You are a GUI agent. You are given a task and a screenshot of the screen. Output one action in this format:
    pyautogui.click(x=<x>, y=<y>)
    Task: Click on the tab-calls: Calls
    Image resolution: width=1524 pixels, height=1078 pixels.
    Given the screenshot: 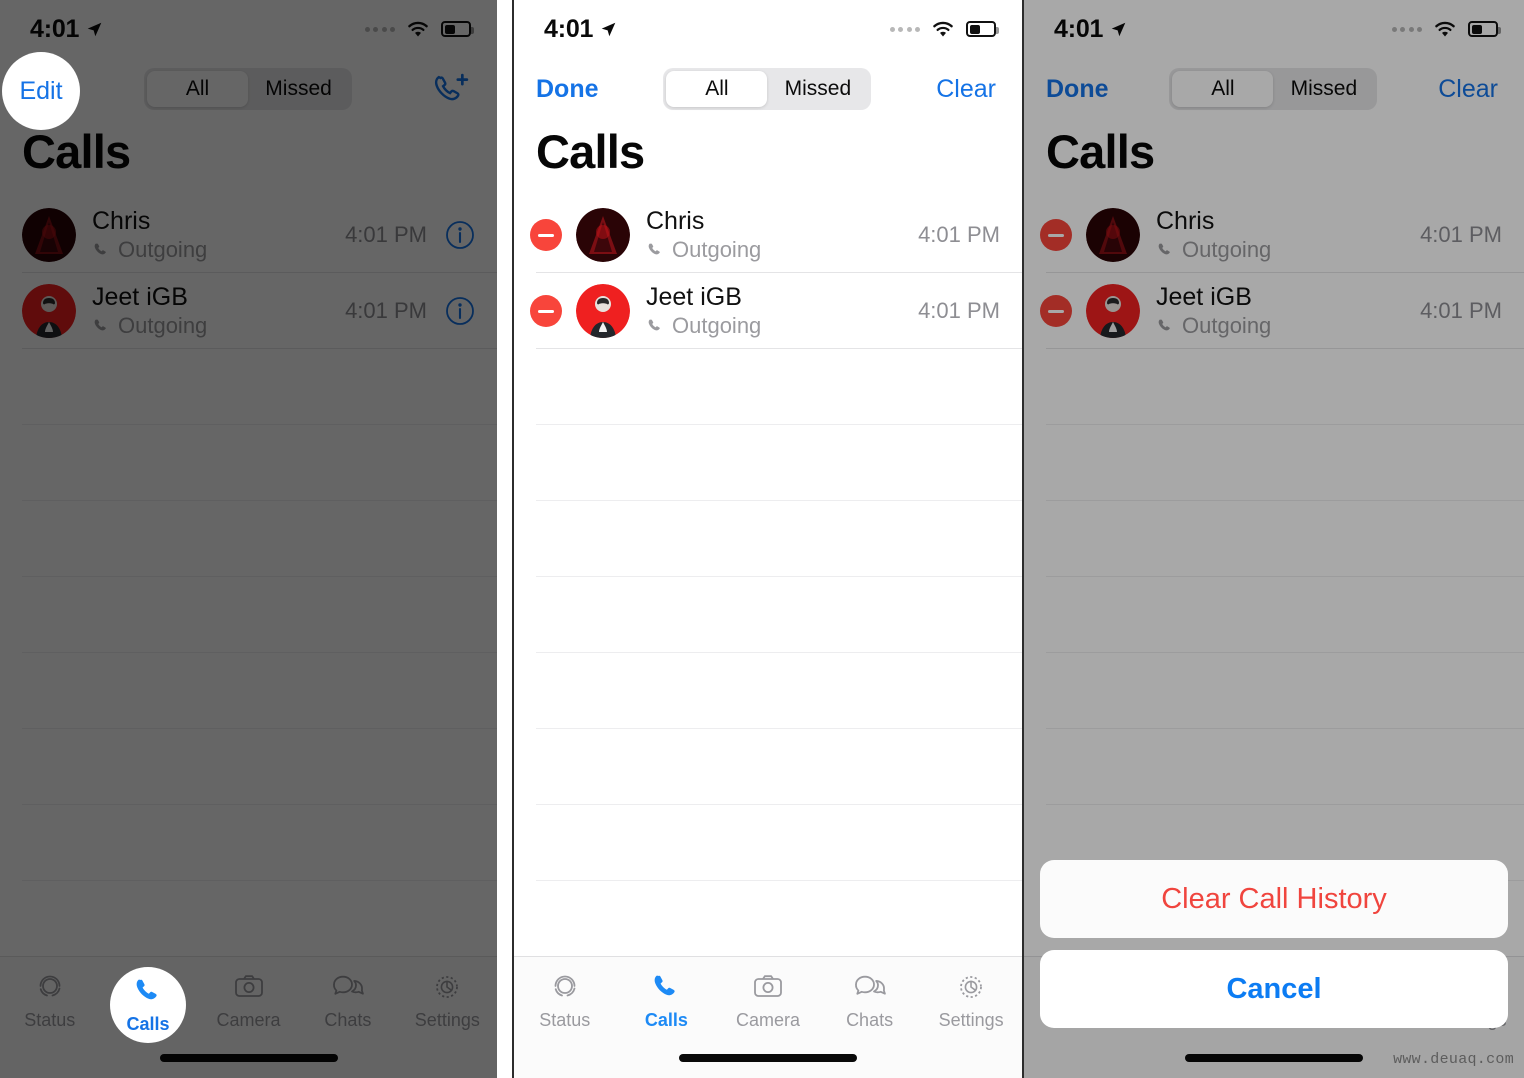 What is the action you would take?
    pyautogui.click(x=667, y=1001)
    